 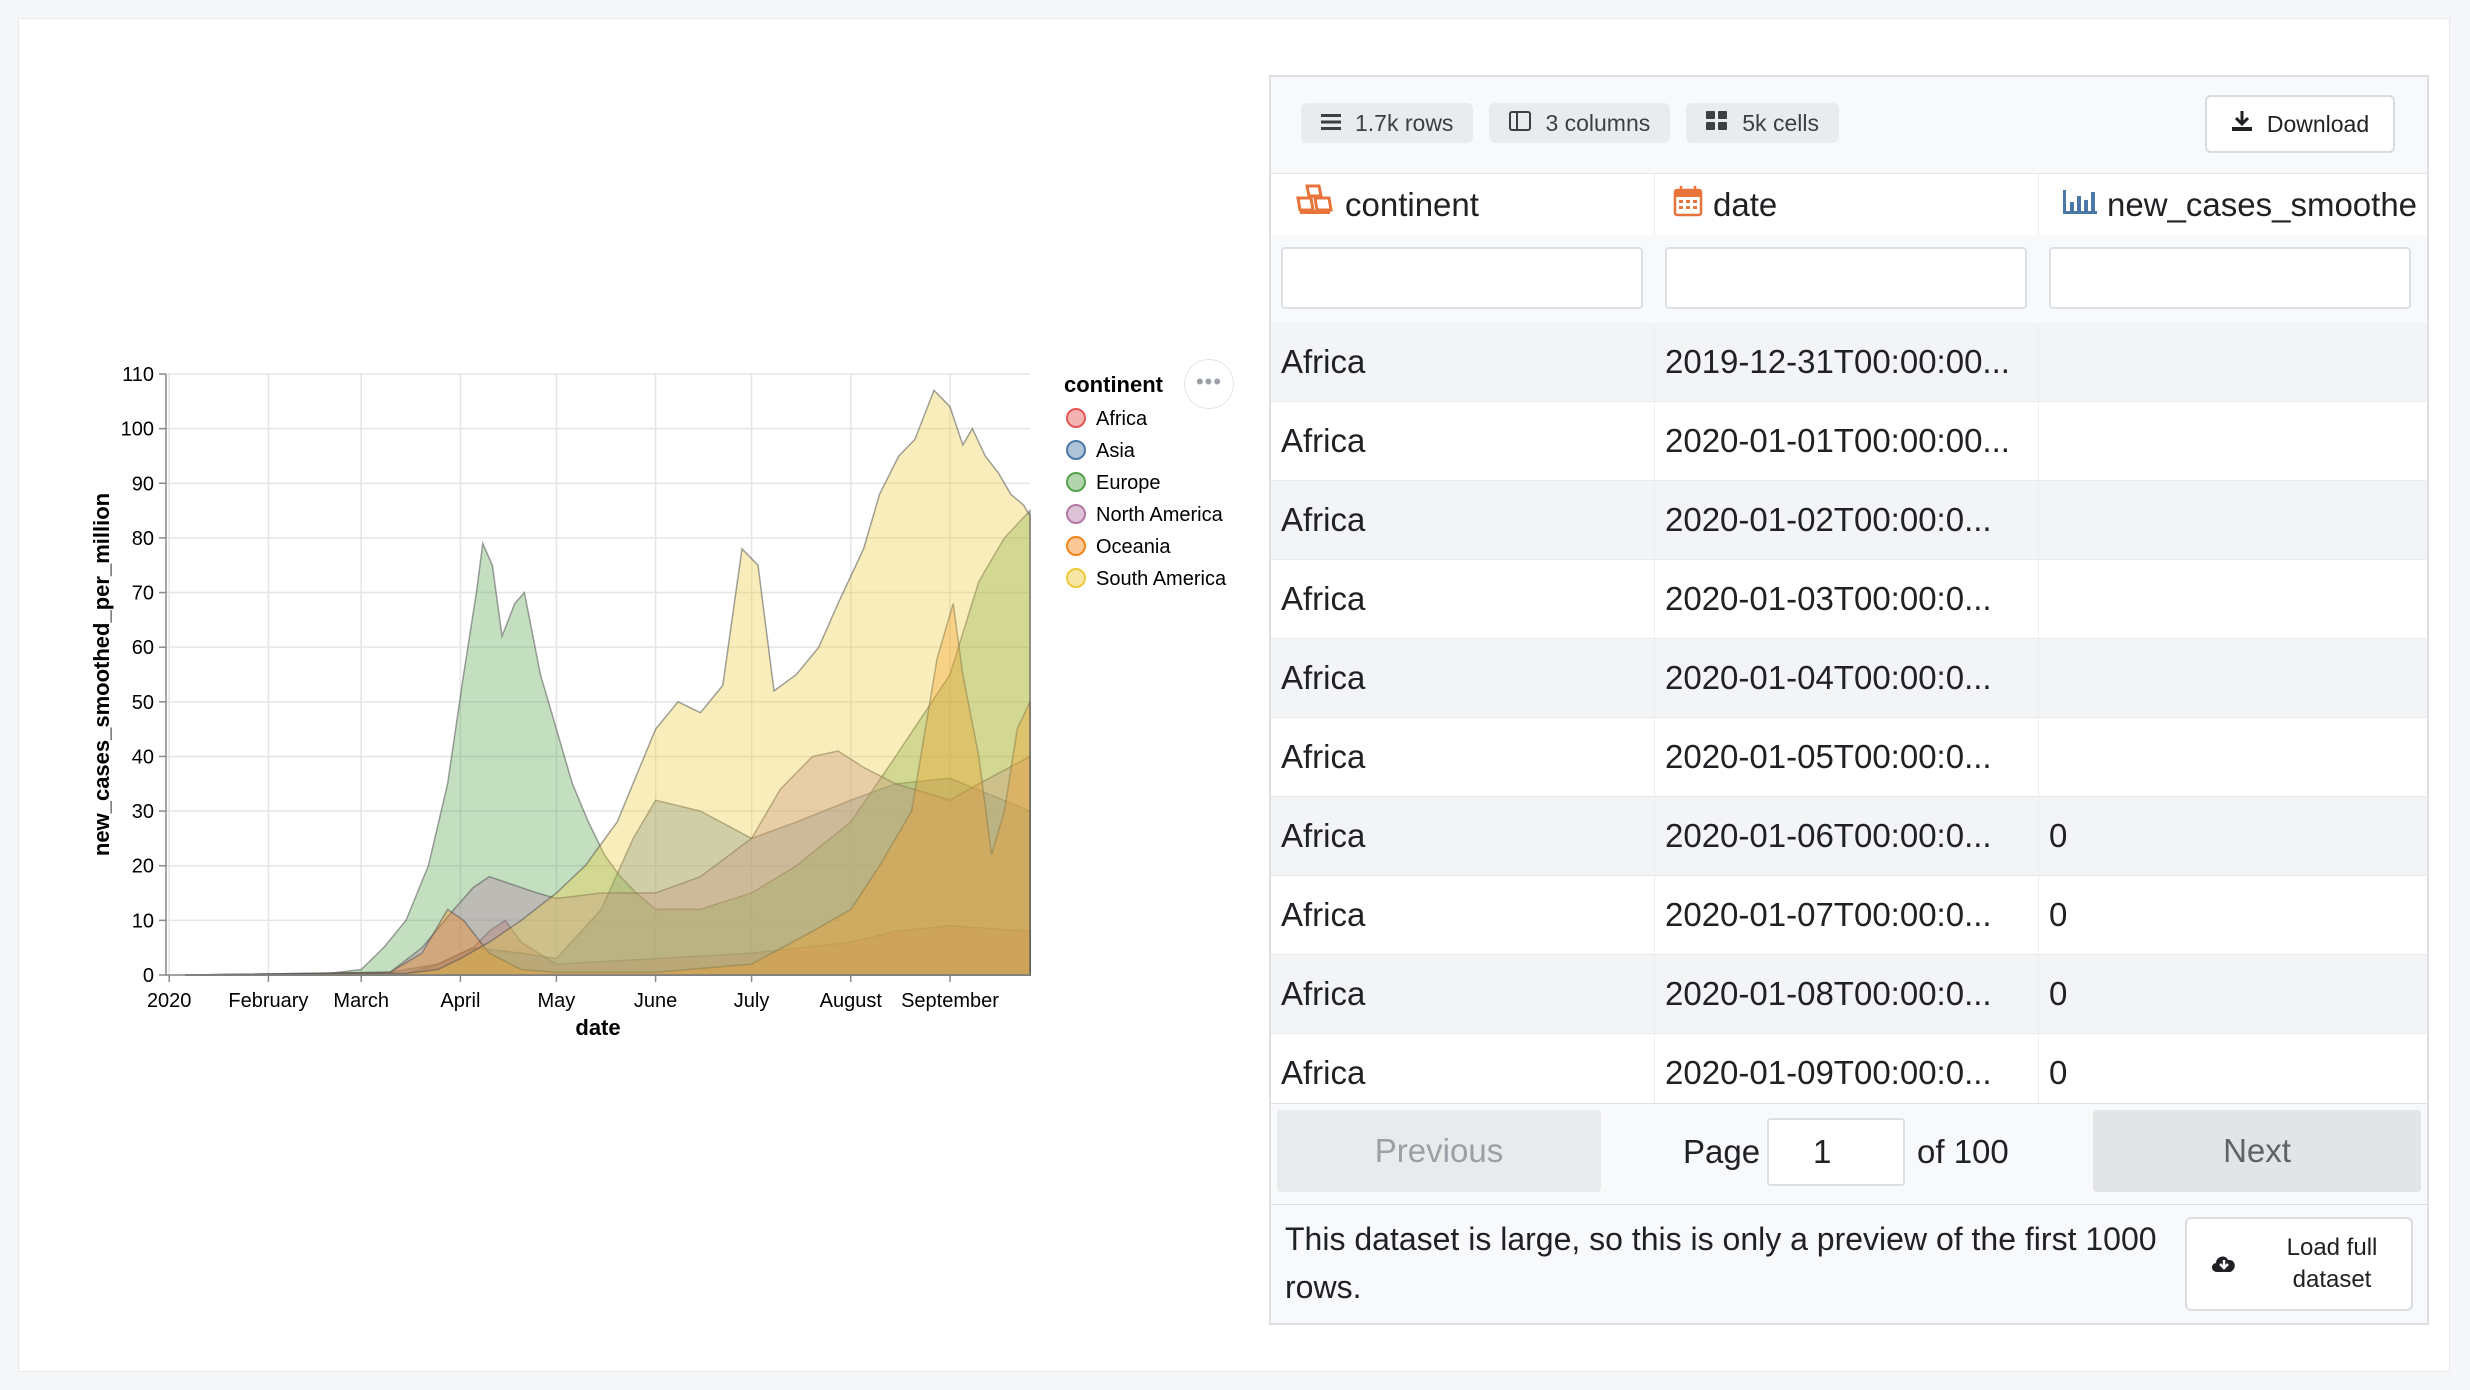 I want to click on columns-count: 3 columns, so click(x=1598, y=122).